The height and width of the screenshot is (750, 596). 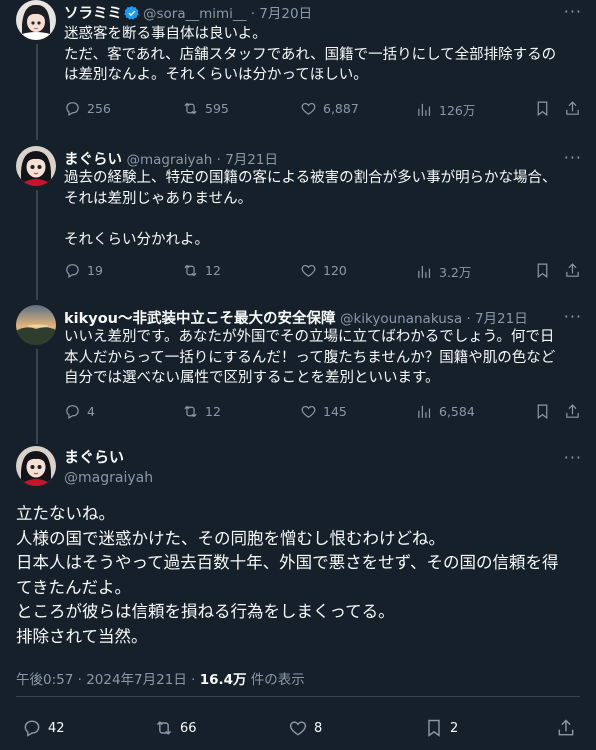 What do you see at coordinates (56, 728) in the screenshot?
I see `reply-count: 42` at bounding box center [56, 728].